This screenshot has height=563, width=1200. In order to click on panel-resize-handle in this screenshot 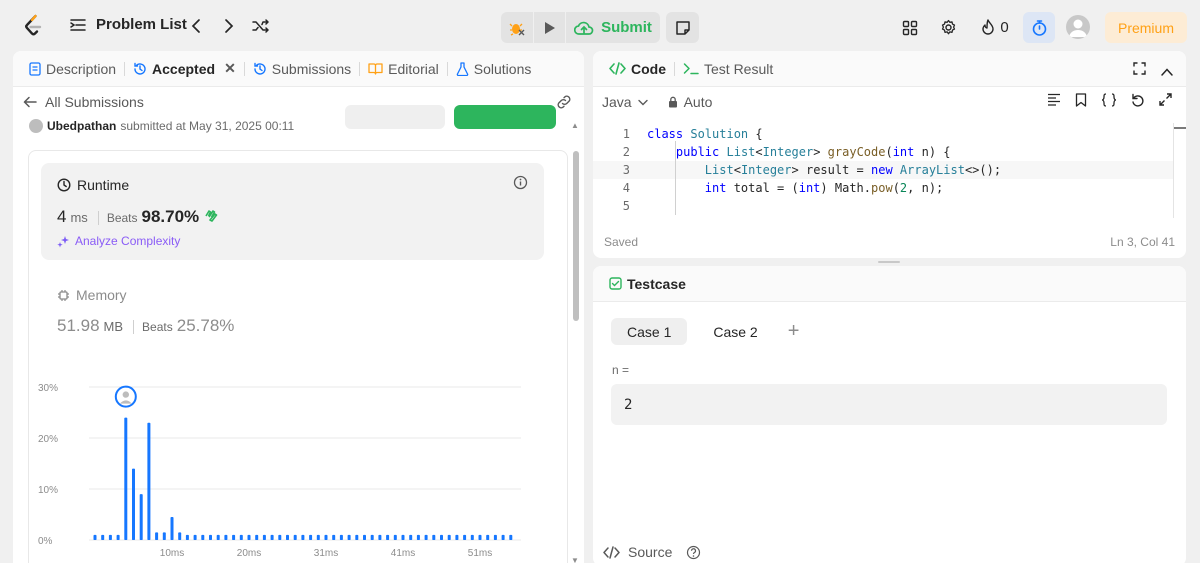, I will do `click(889, 262)`.